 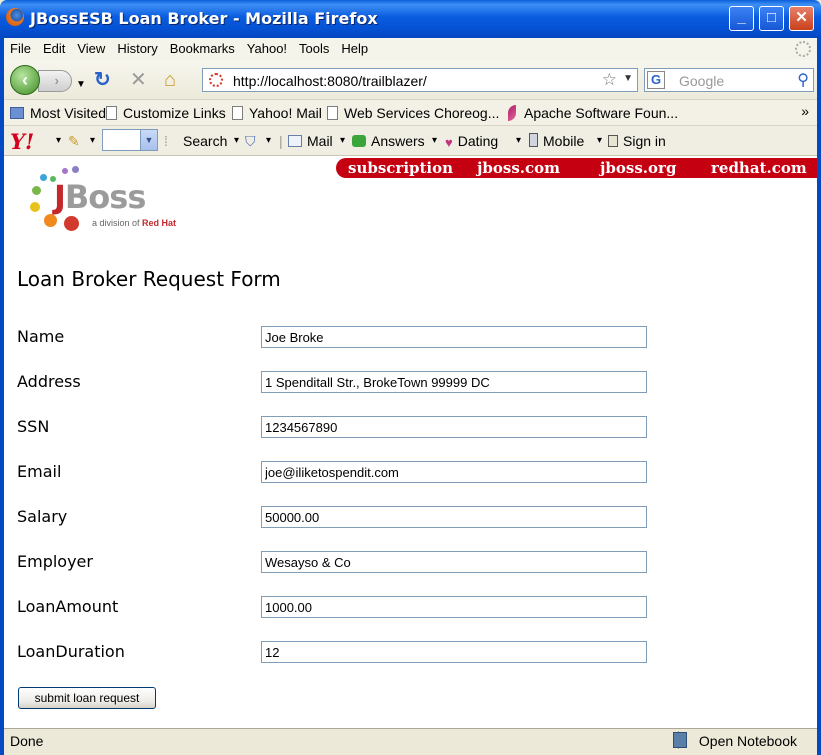 I want to click on email-field, so click(x=454, y=472).